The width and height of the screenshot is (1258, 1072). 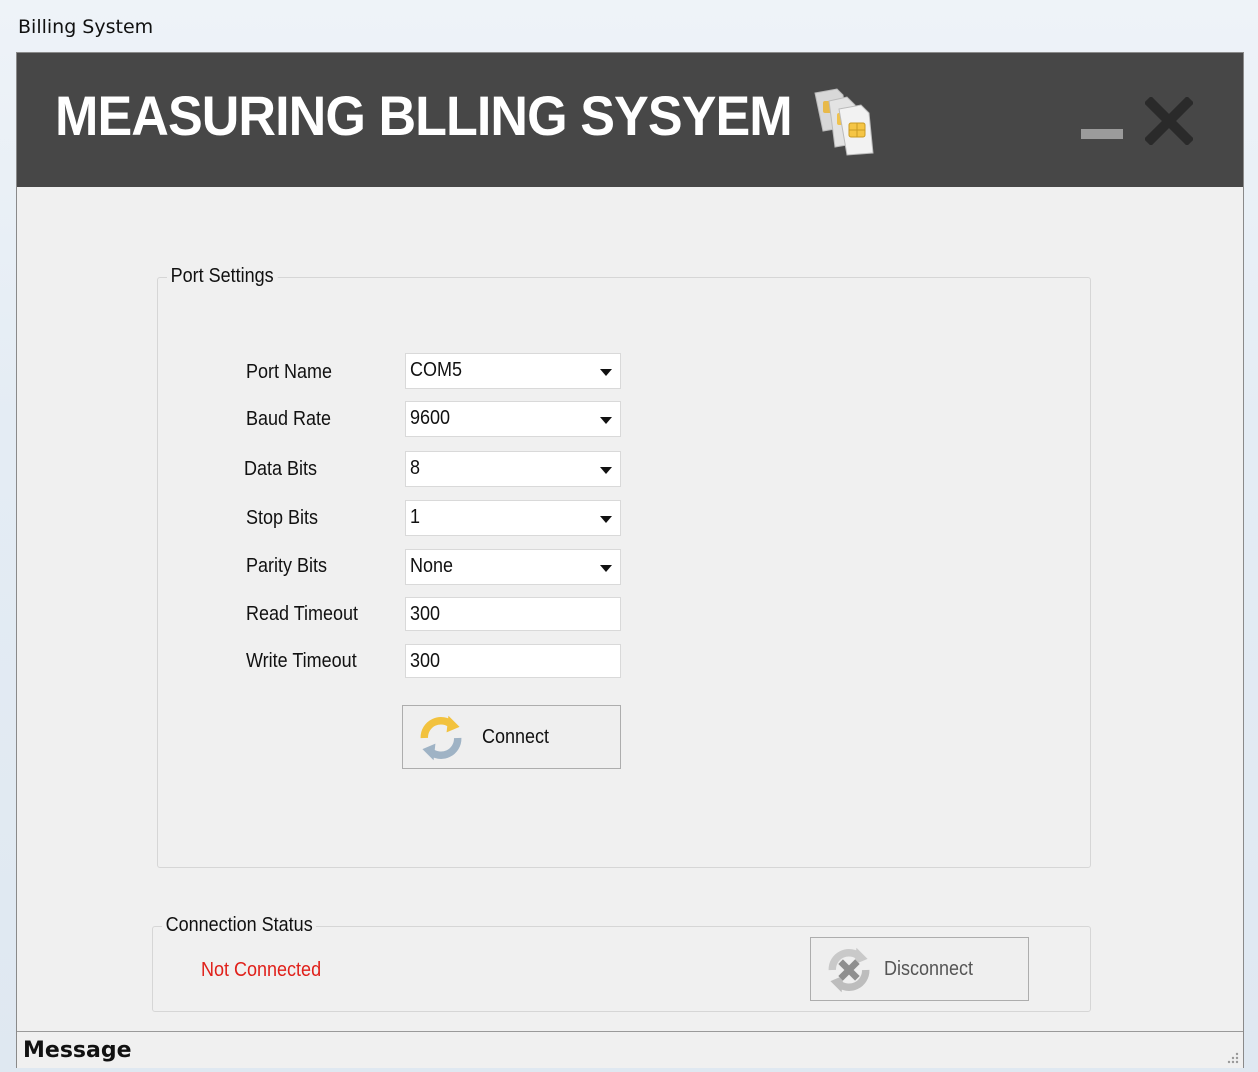 I want to click on write-timeout-label: Write Timeout, so click(x=301, y=661).